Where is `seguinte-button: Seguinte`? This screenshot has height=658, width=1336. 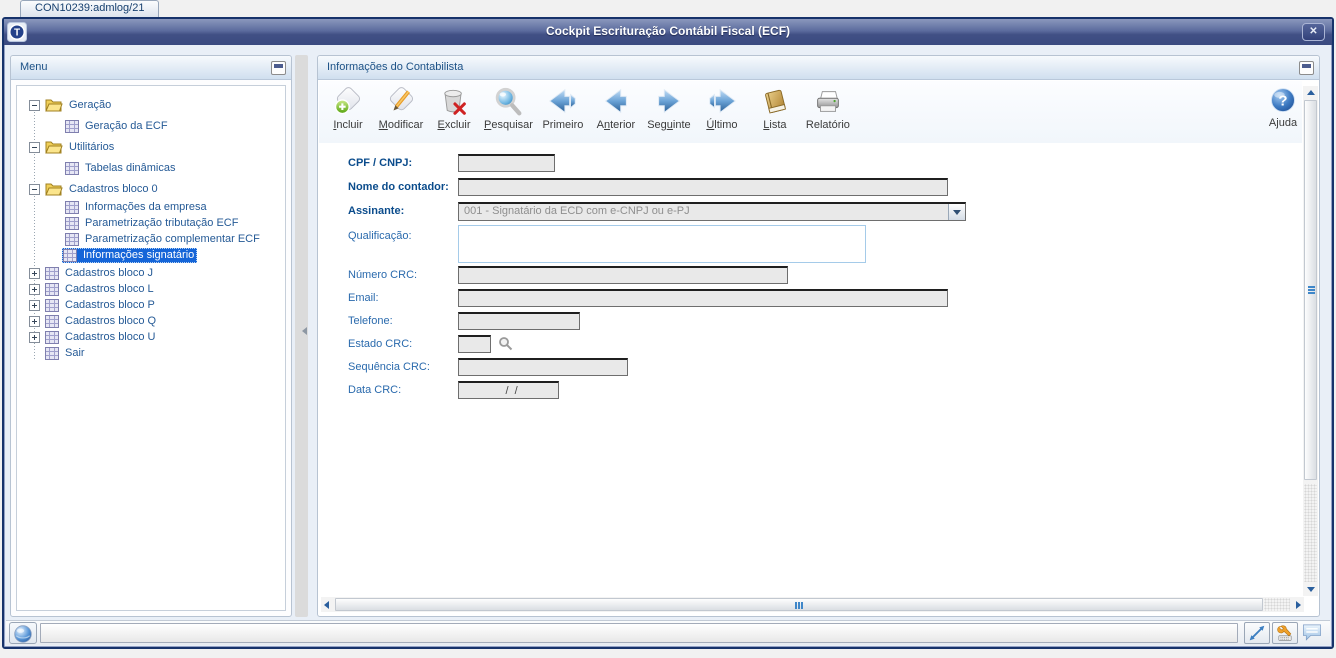 seguinte-button: Seguinte is located at coordinates (669, 108).